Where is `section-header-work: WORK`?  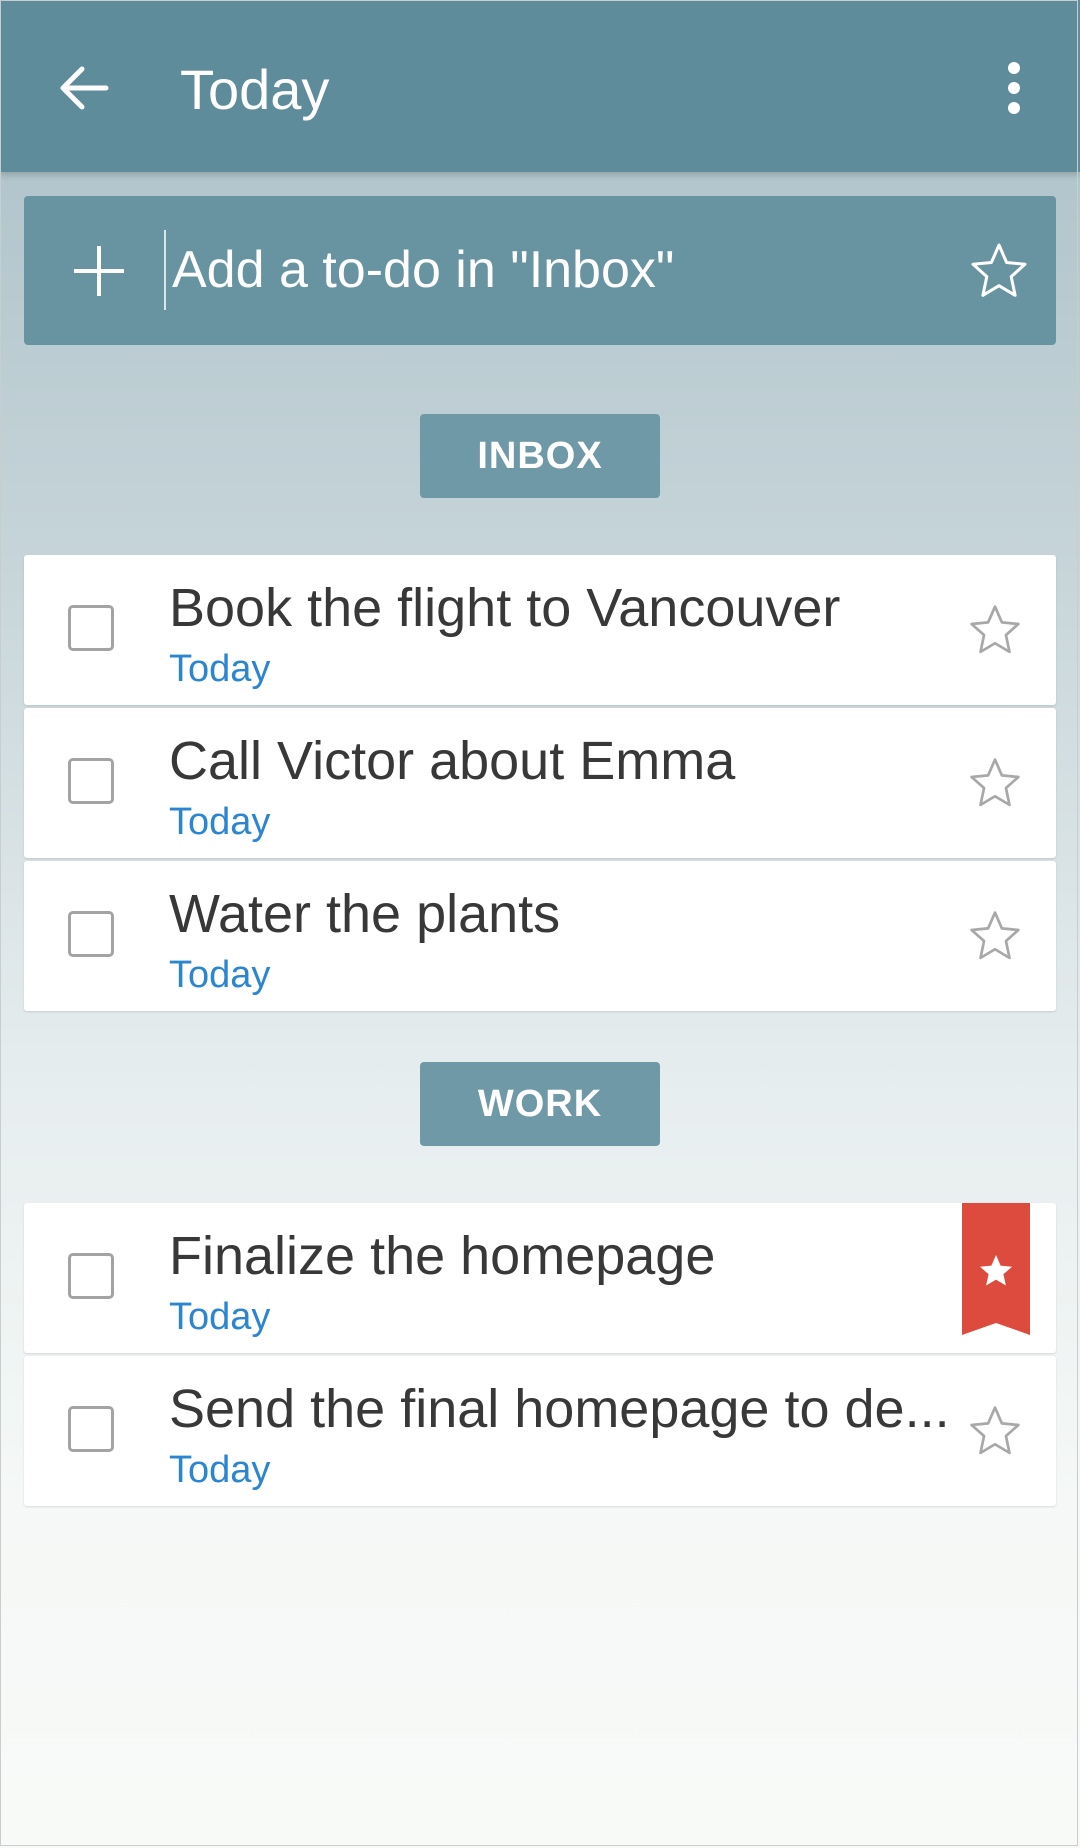
section-header-work: WORK is located at coordinates (540, 1104).